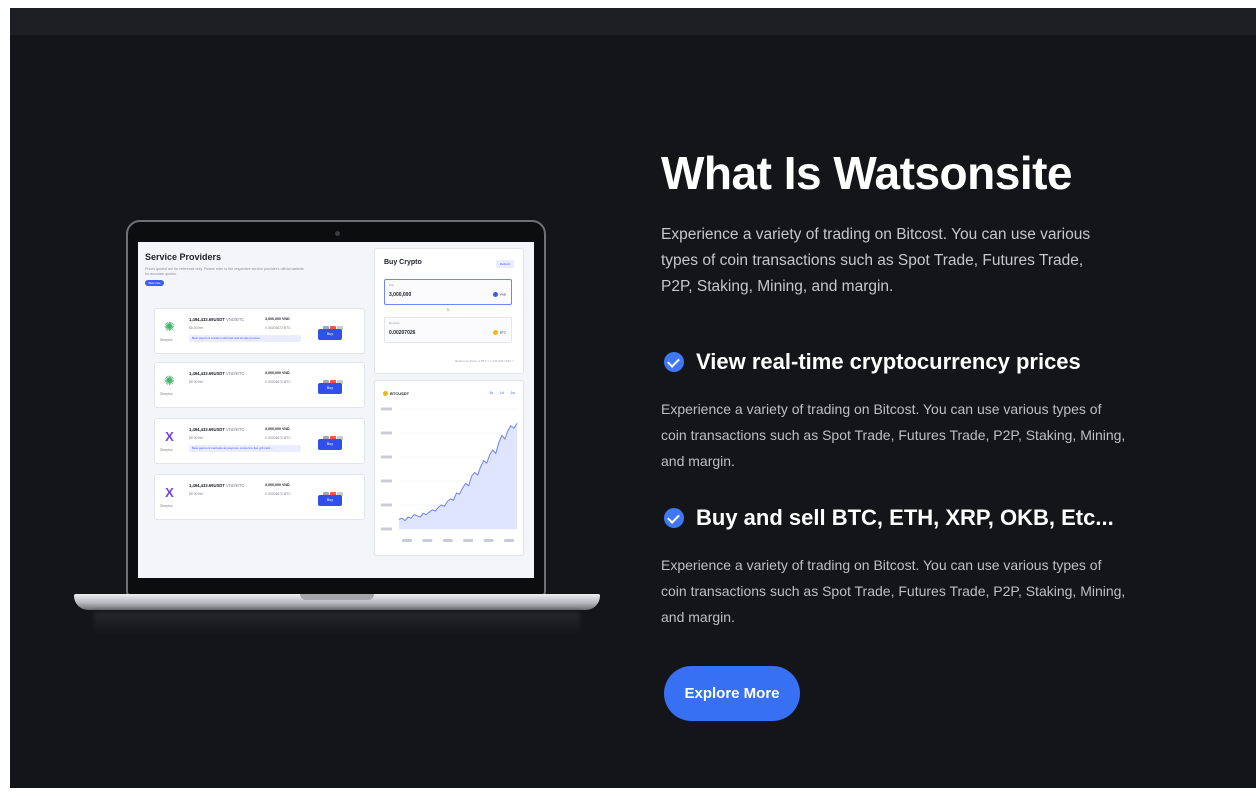  What do you see at coordinates (491, 393) in the screenshot?
I see `tab-1h: 1h` at bounding box center [491, 393].